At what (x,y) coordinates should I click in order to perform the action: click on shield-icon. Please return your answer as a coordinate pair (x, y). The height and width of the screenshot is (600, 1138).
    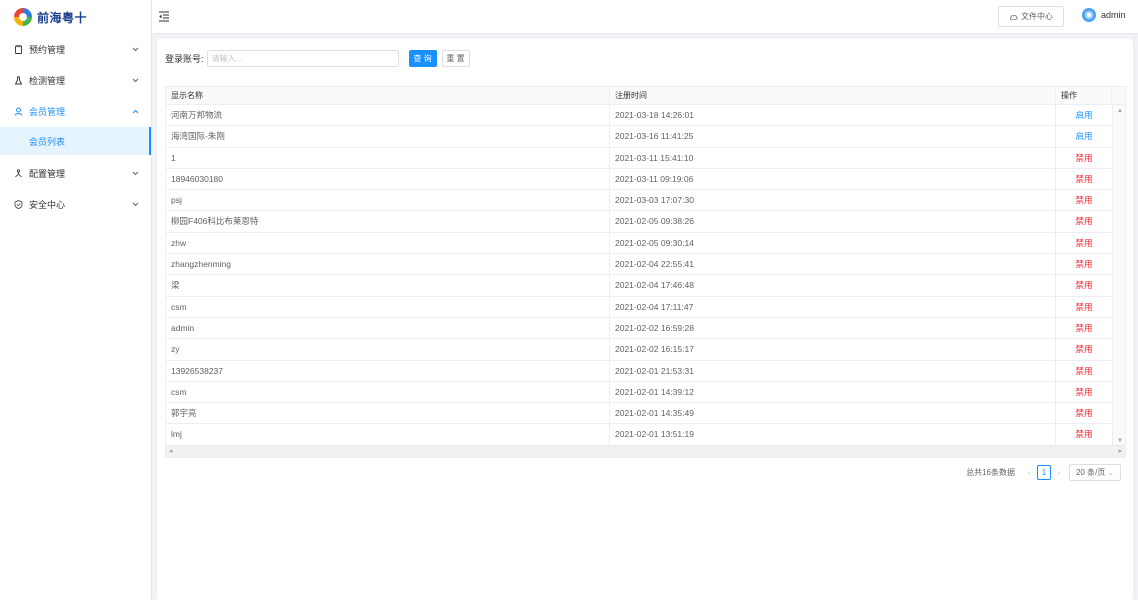
    Looking at the image, I should click on (18, 204).